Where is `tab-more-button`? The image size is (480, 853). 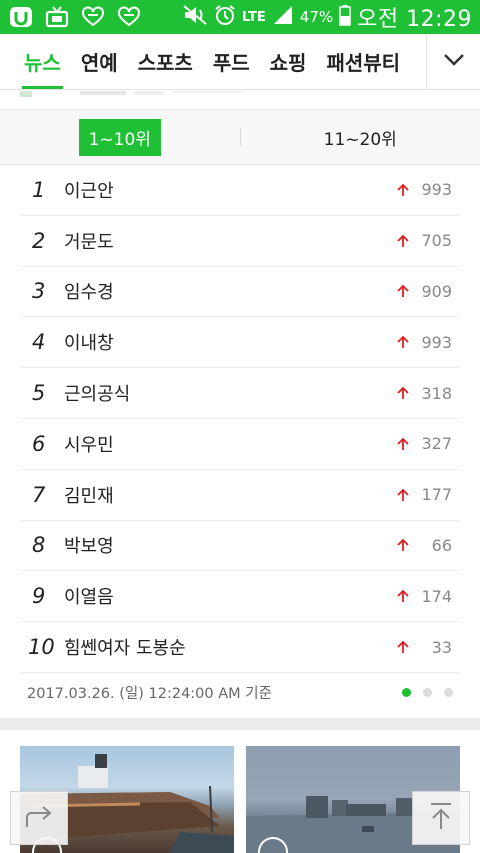 tab-more-button is located at coordinates (453, 61).